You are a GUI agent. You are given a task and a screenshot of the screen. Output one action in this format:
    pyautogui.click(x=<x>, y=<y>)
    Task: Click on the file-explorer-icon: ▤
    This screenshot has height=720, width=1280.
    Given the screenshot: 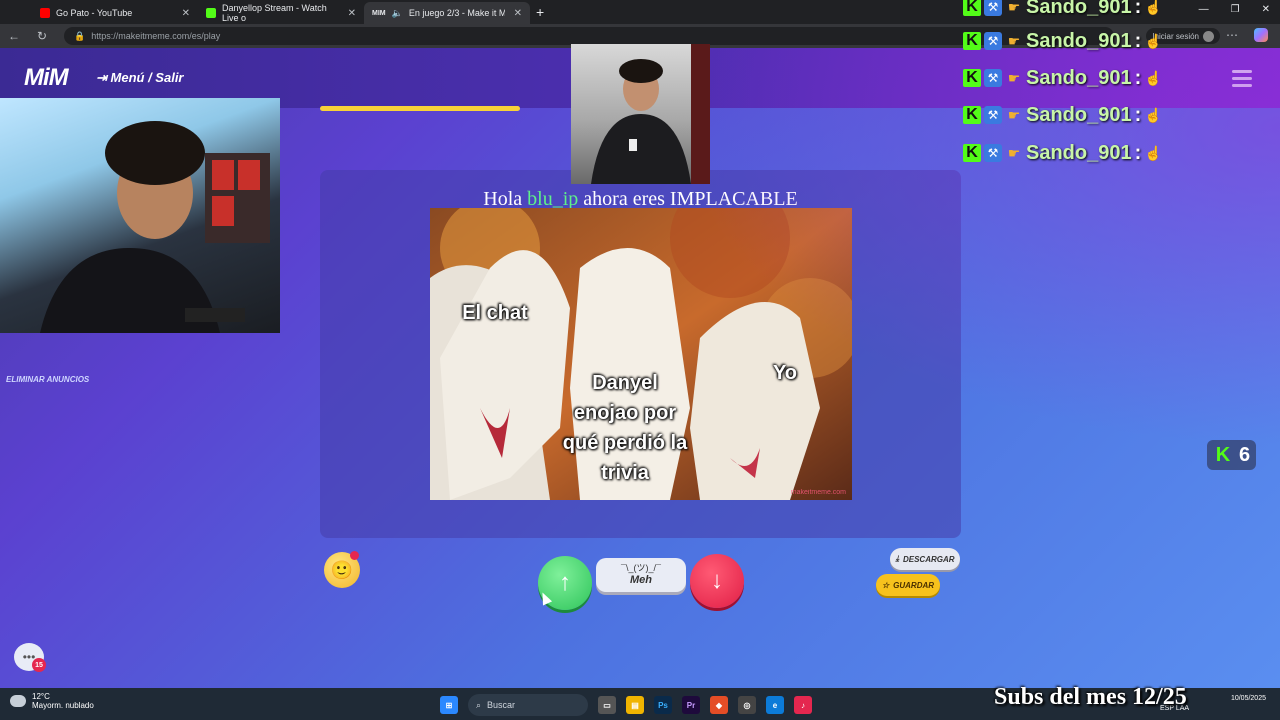 What is the action you would take?
    pyautogui.click(x=635, y=705)
    